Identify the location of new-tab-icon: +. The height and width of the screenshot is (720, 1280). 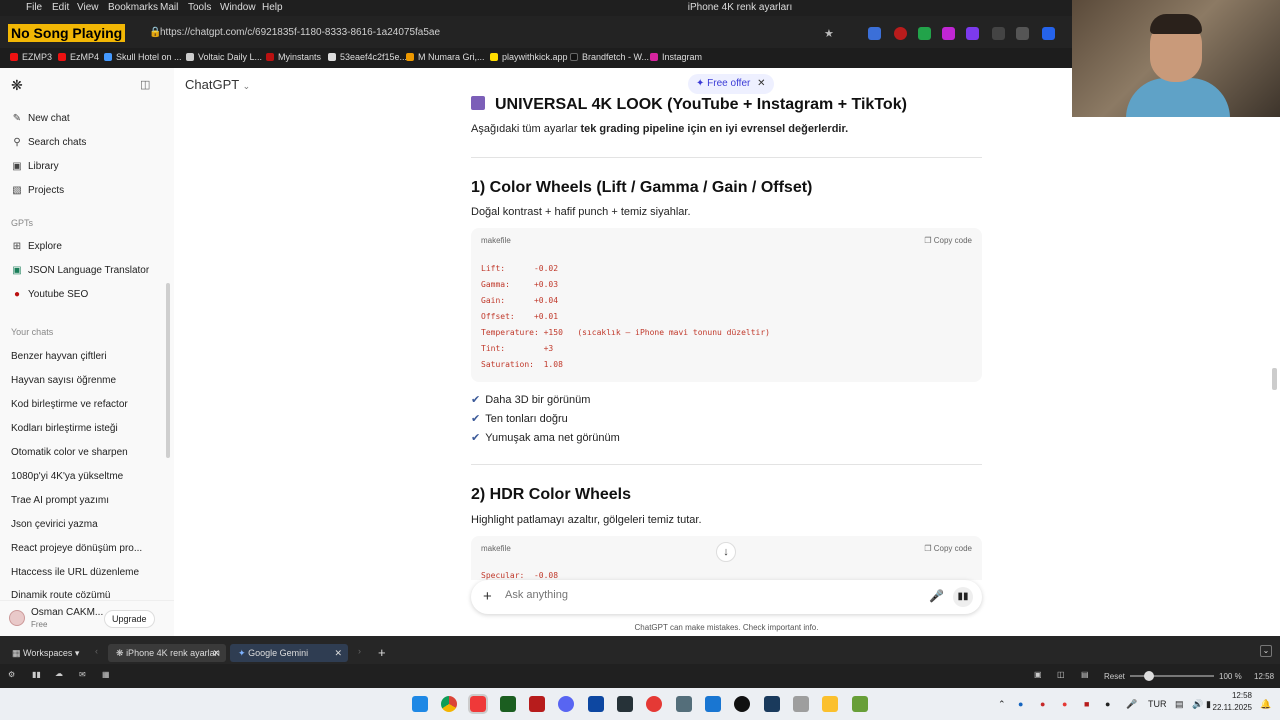
(382, 652).